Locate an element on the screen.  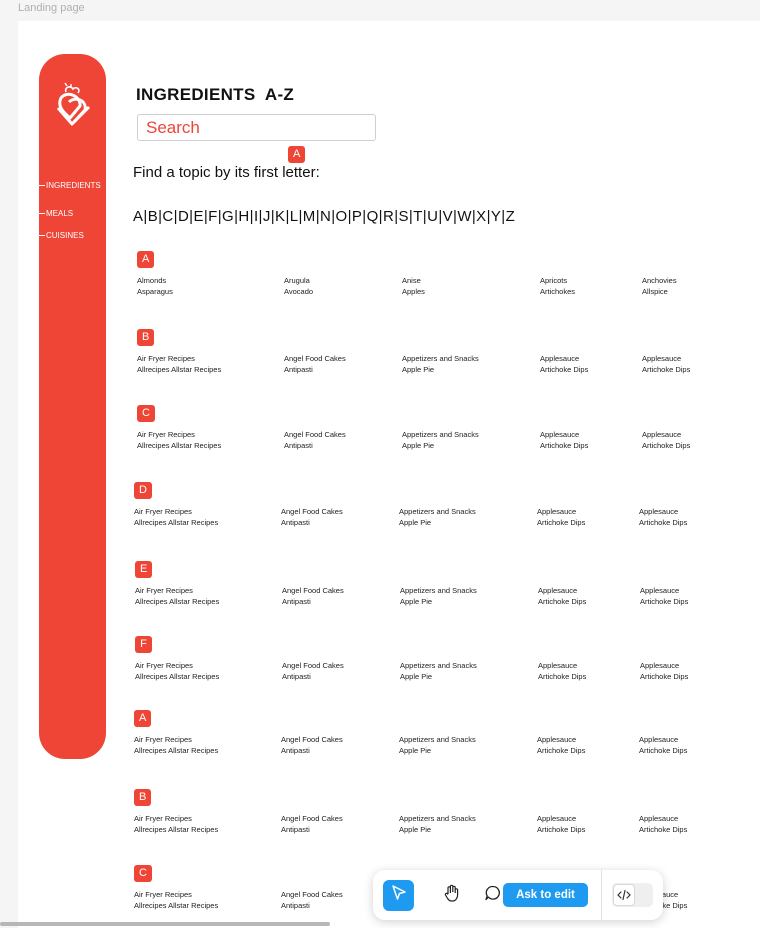
alphabet-letter-u: U is located at coordinates (432, 216).